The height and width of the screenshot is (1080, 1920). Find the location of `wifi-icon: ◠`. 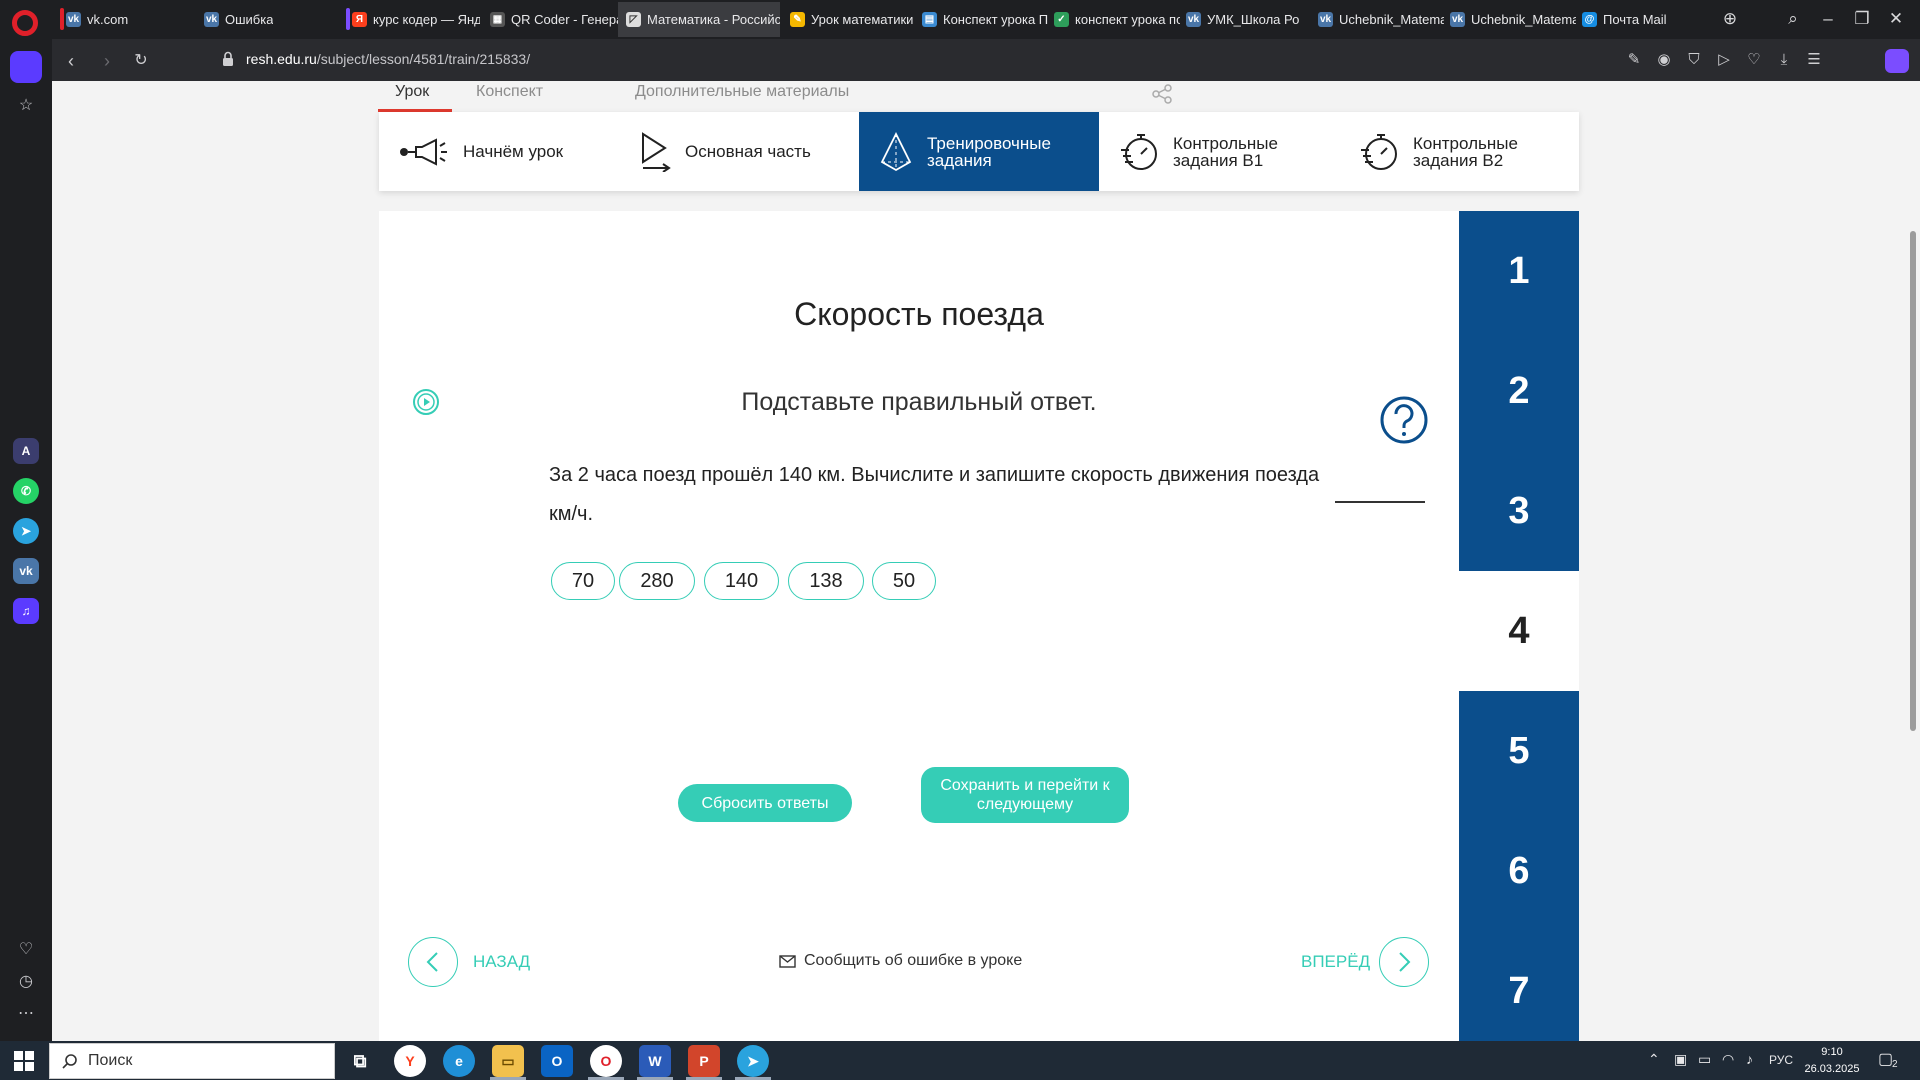

wifi-icon: ◠ is located at coordinates (1728, 1059).